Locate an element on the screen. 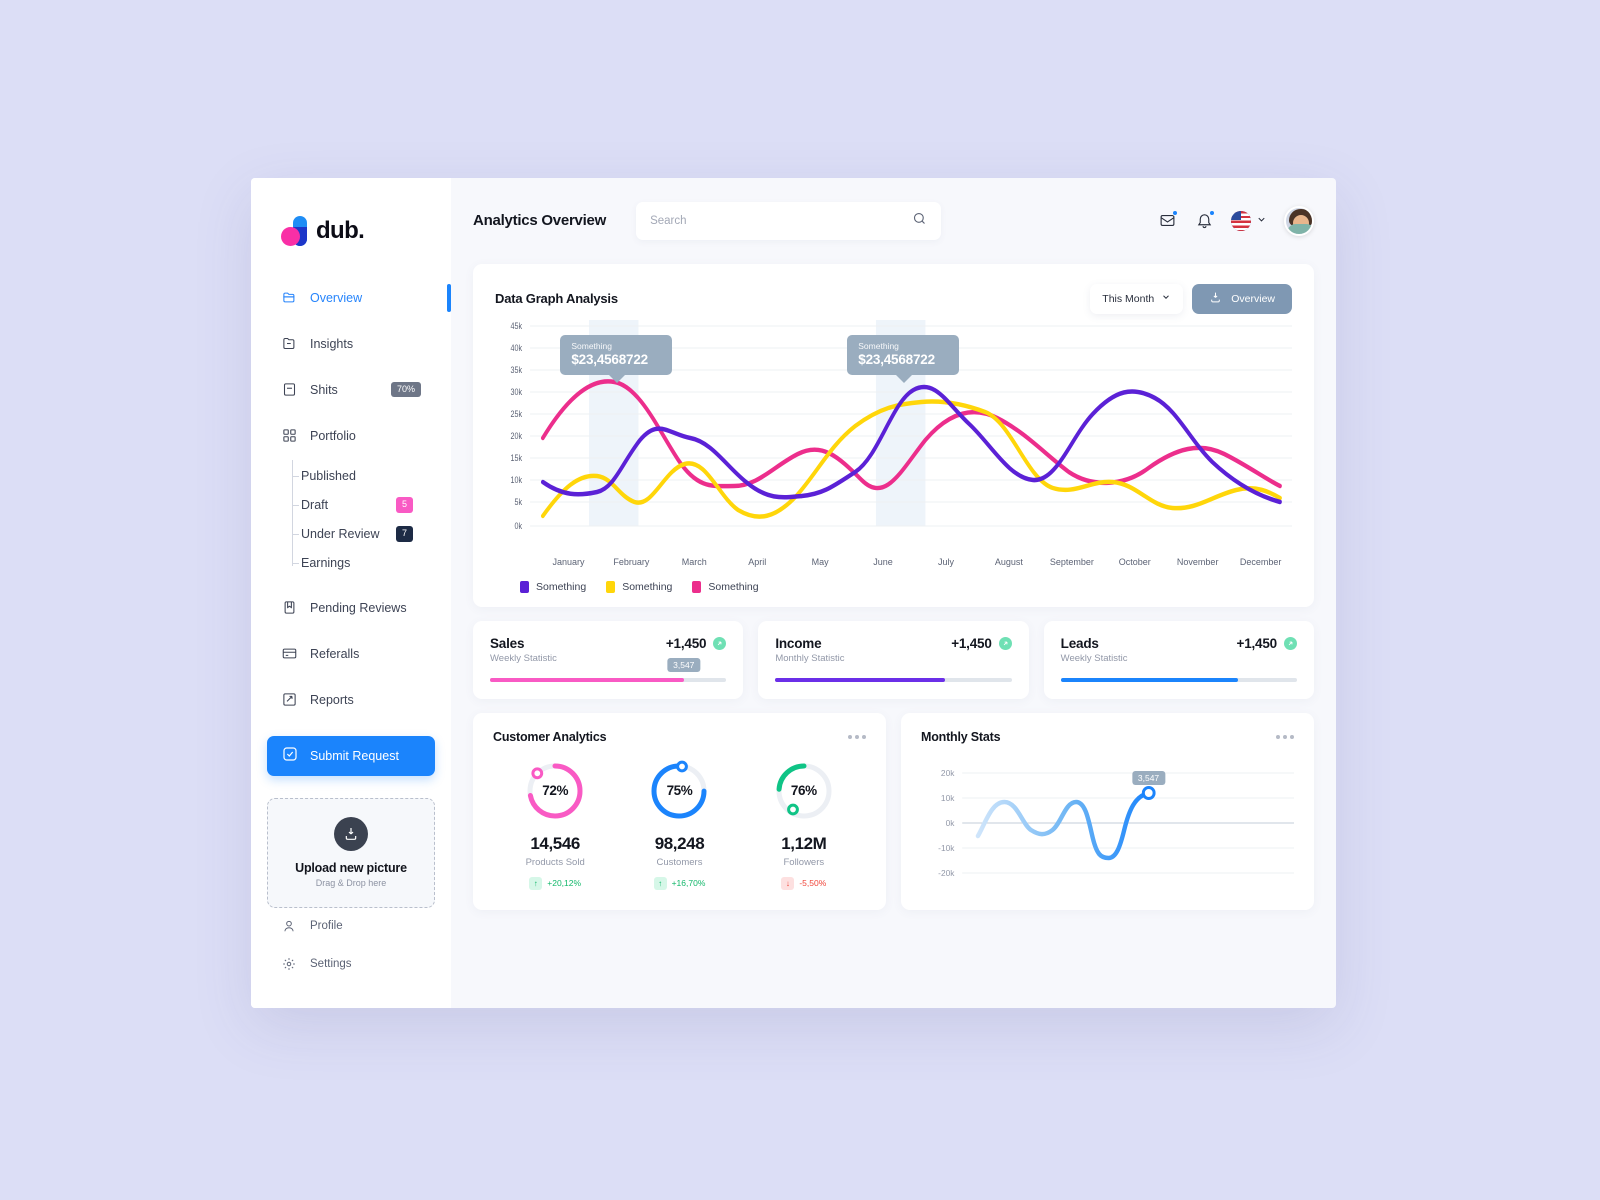 The width and height of the screenshot is (1600, 1200). donut-delta: ↑ +20,12% is located at coordinates (555, 883).